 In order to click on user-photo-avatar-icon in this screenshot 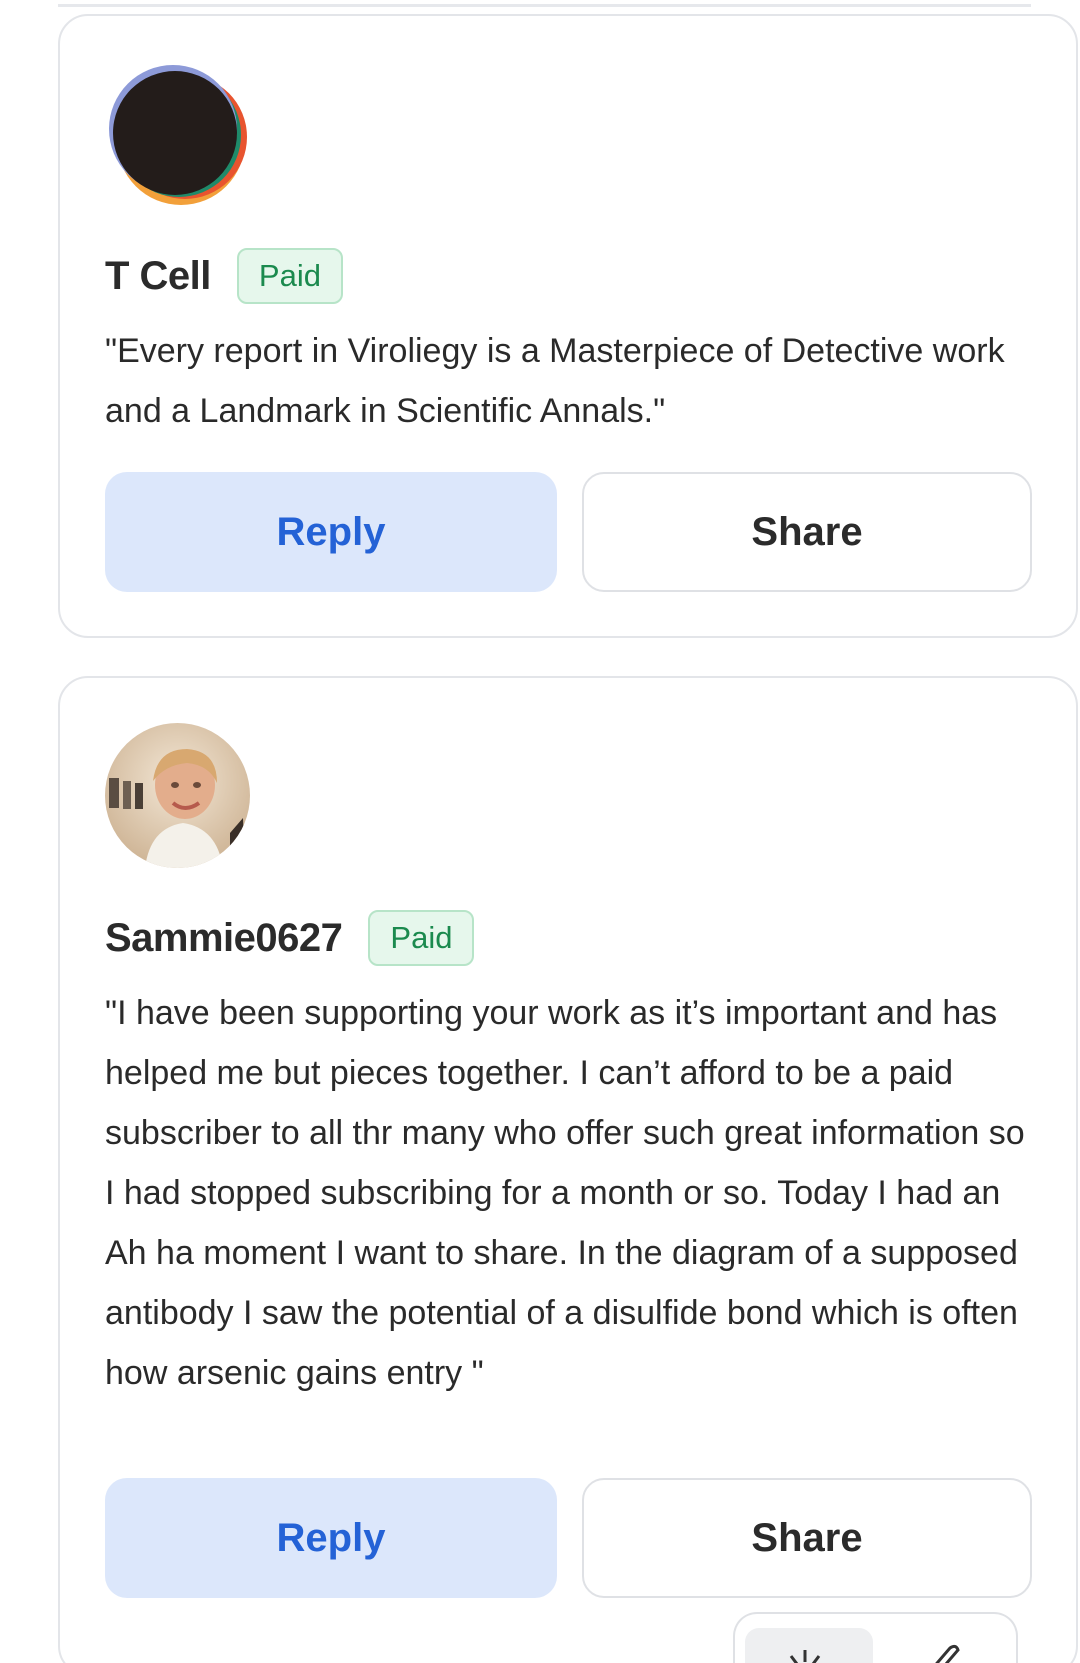, I will do `click(177, 795)`.